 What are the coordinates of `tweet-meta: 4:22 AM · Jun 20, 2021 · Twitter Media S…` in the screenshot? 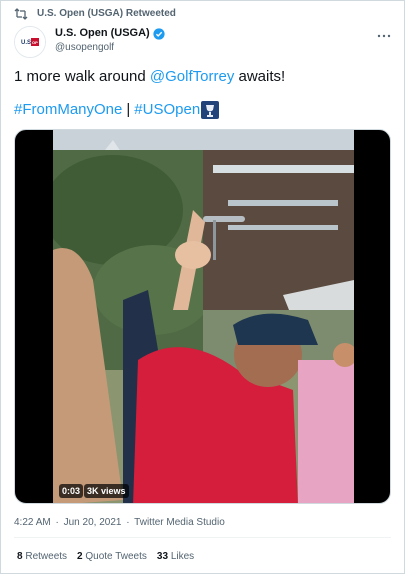 It's located at (120, 522).